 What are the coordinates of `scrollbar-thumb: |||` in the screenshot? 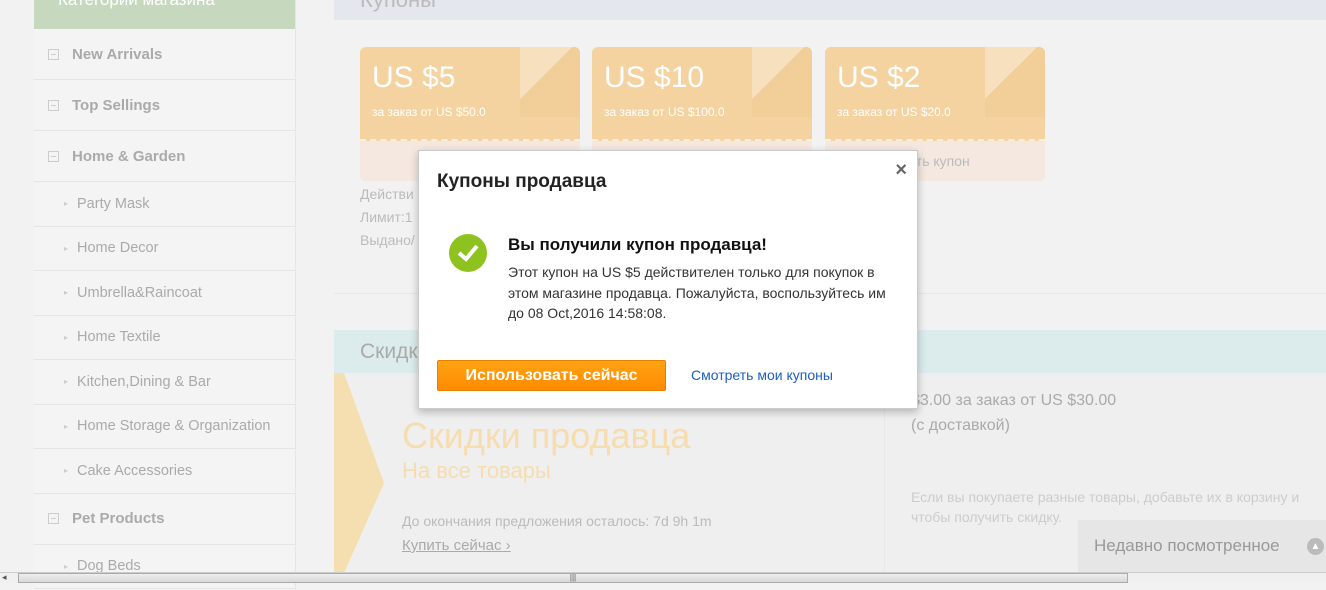 It's located at (573, 578).